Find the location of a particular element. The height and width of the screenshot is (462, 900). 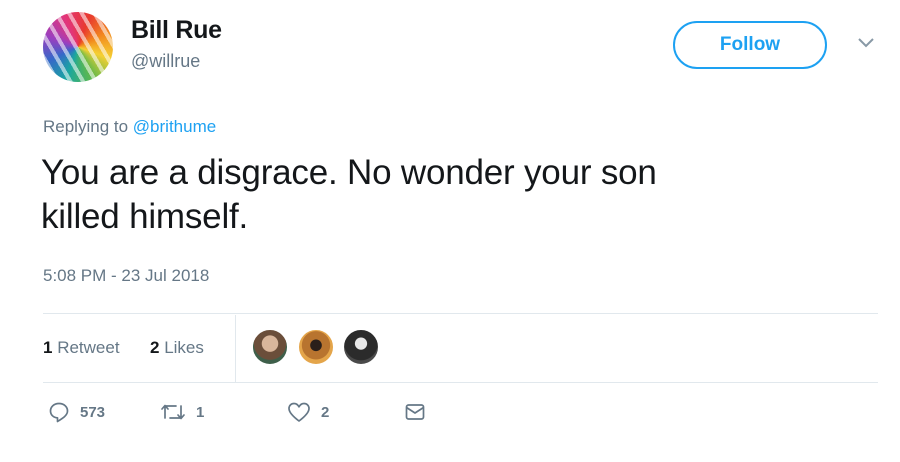

retweet-stat-count: 1 is located at coordinates (48, 347).